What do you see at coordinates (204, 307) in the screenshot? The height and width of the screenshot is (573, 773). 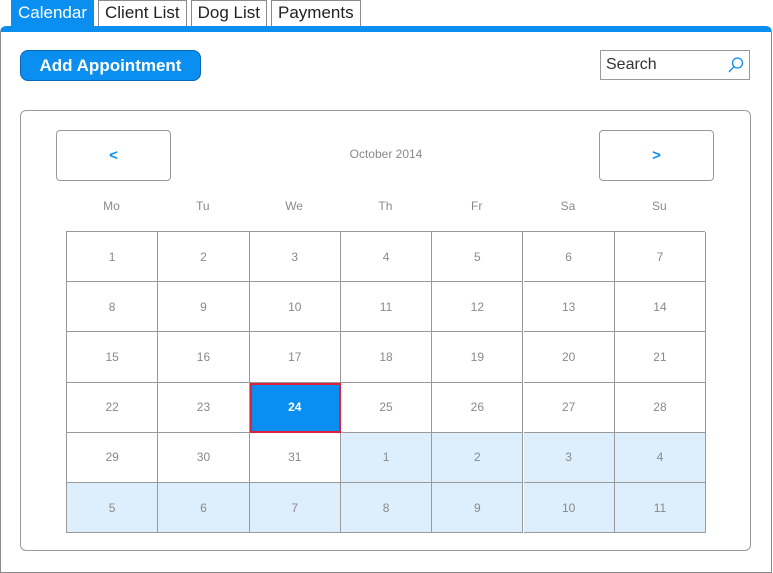 I see `calendar-day: 9` at bounding box center [204, 307].